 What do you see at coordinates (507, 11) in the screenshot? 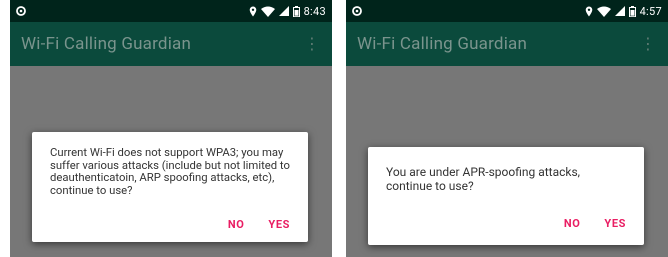
I see `status-bar: 4:57` at bounding box center [507, 11].